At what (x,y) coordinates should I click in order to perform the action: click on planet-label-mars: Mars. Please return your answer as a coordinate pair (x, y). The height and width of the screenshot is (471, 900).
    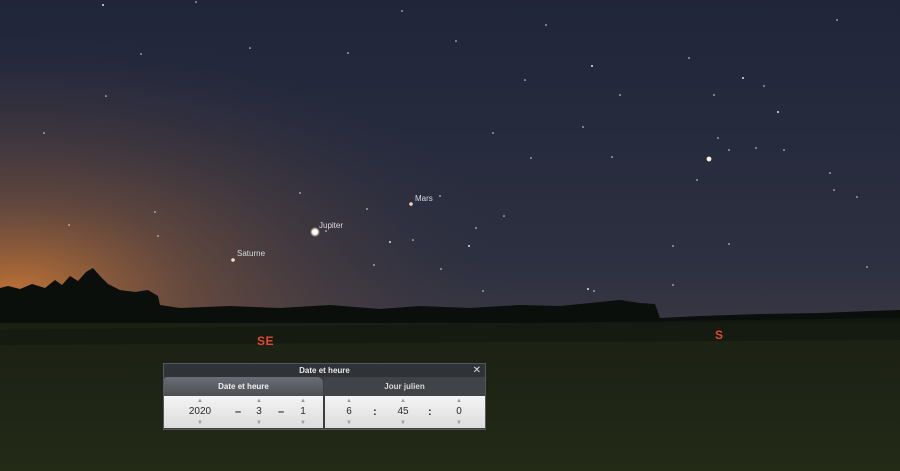
    Looking at the image, I should click on (424, 198).